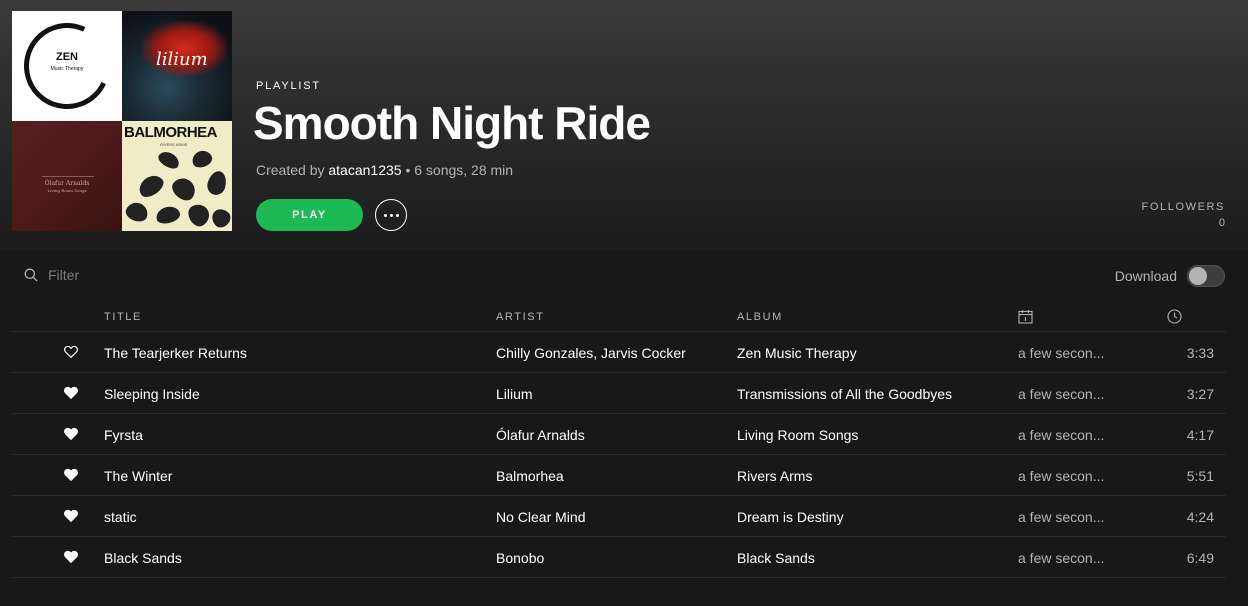 The width and height of the screenshot is (1248, 606). I want to click on track-duration: 4:24, so click(1200, 517).